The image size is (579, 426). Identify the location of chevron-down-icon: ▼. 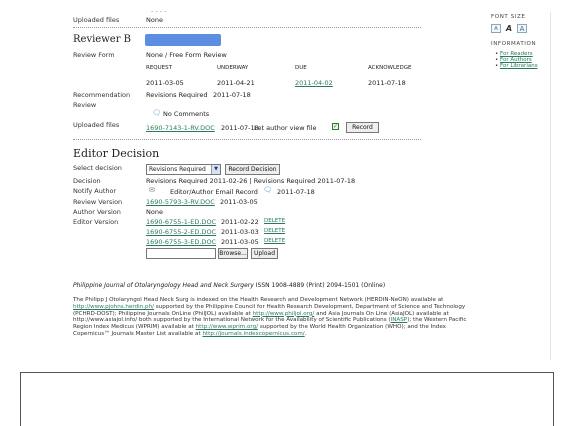
(215, 169).